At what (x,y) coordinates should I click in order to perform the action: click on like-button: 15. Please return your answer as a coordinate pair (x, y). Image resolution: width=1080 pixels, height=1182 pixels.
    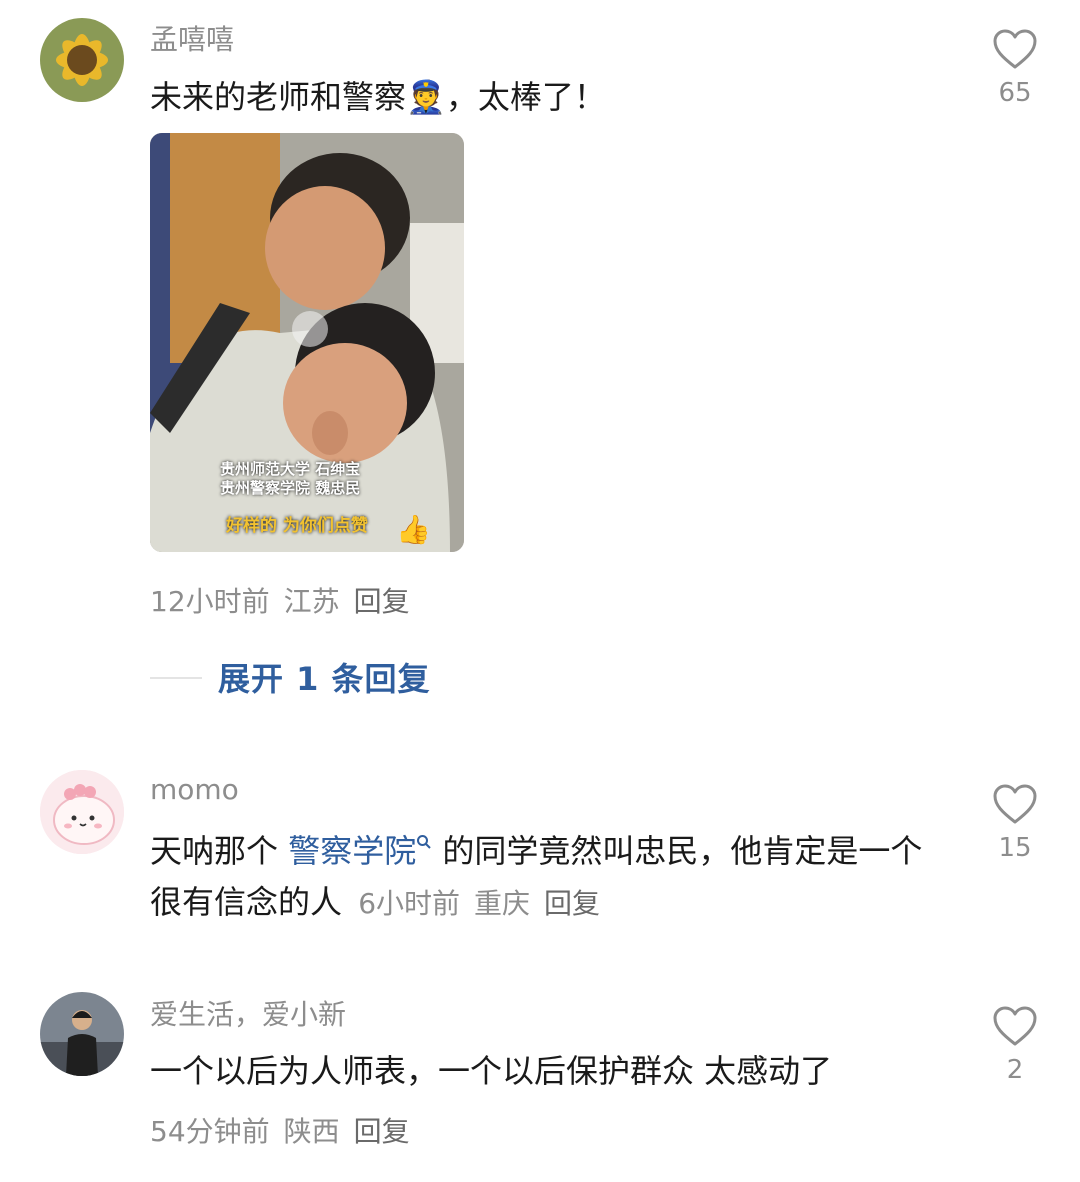
    Looking at the image, I should click on (1015, 823).